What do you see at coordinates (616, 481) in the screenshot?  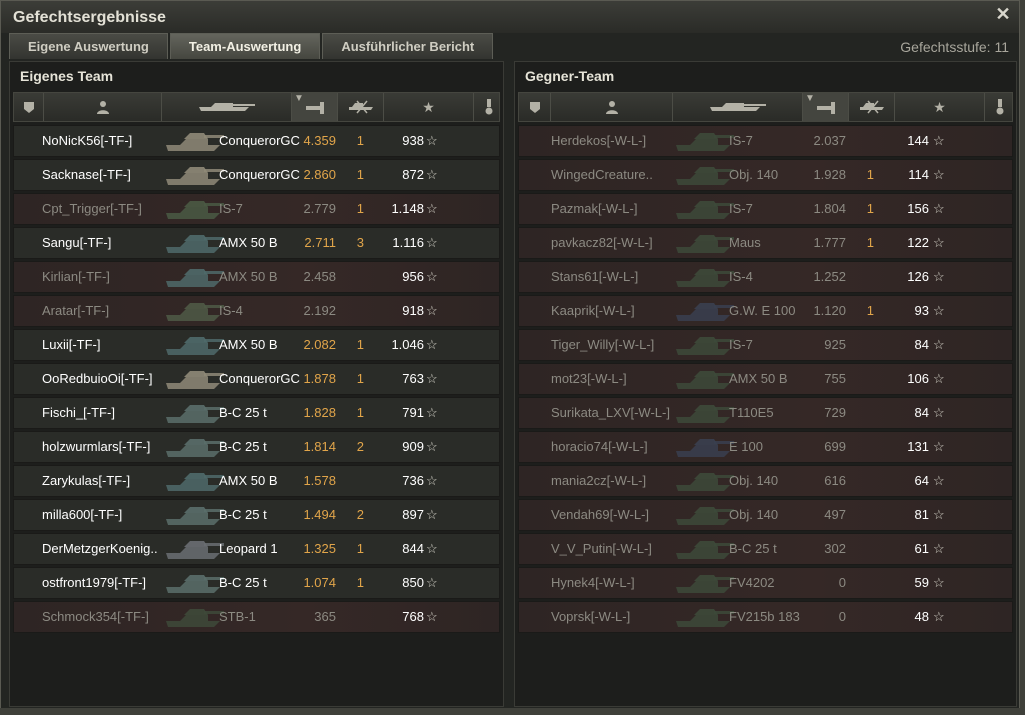 I see `player-name: mania2cz[-W-L-]` at bounding box center [616, 481].